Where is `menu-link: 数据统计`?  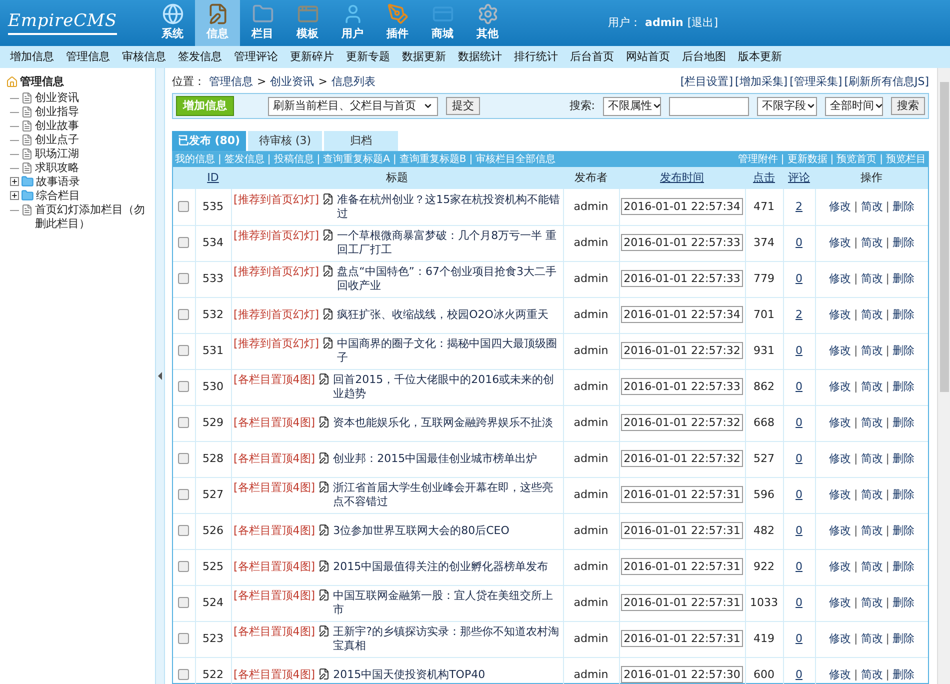
menu-link: 数据统计 is located at coordinates (480, 57).